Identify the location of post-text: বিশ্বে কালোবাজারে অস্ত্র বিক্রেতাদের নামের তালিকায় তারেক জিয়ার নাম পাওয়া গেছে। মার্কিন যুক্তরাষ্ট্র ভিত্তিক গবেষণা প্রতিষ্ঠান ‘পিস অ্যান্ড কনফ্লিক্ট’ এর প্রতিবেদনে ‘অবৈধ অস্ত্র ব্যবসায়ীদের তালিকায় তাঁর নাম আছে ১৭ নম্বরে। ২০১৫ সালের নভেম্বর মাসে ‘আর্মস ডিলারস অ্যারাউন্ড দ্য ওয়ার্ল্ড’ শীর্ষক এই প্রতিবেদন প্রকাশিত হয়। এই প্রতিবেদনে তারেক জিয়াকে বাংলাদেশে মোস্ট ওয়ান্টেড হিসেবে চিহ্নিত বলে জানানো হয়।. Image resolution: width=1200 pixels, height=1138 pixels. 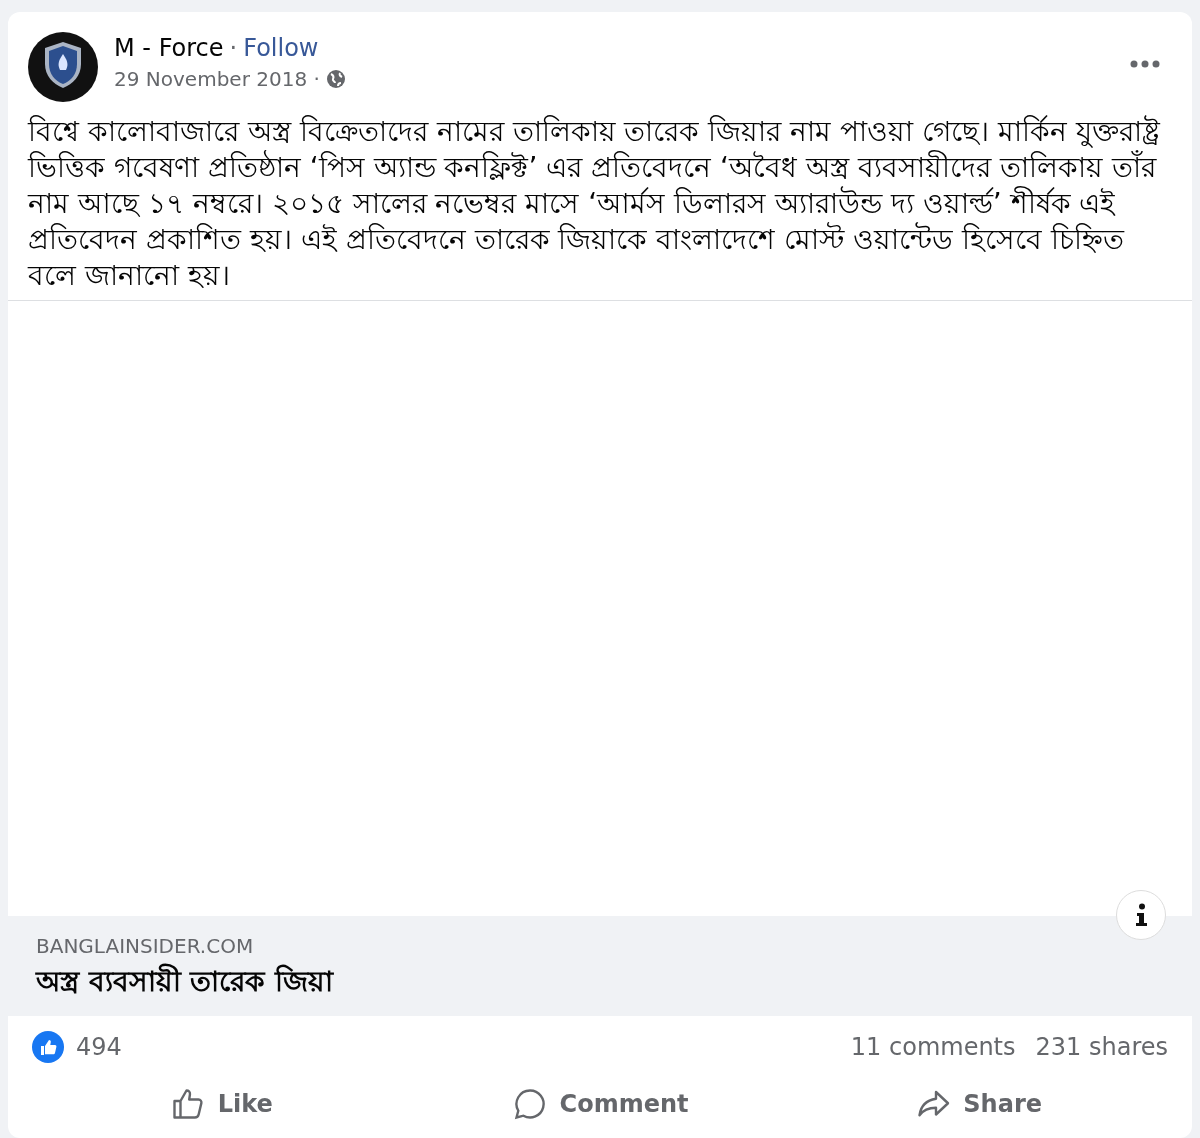
(594, 204).